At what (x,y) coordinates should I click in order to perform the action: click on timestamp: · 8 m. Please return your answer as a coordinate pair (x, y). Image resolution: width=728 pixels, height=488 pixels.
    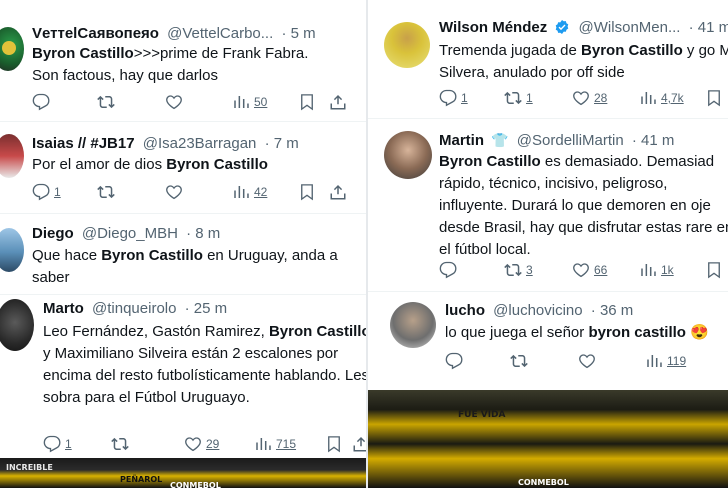
    Looking at the image, I should click on (203, 233).